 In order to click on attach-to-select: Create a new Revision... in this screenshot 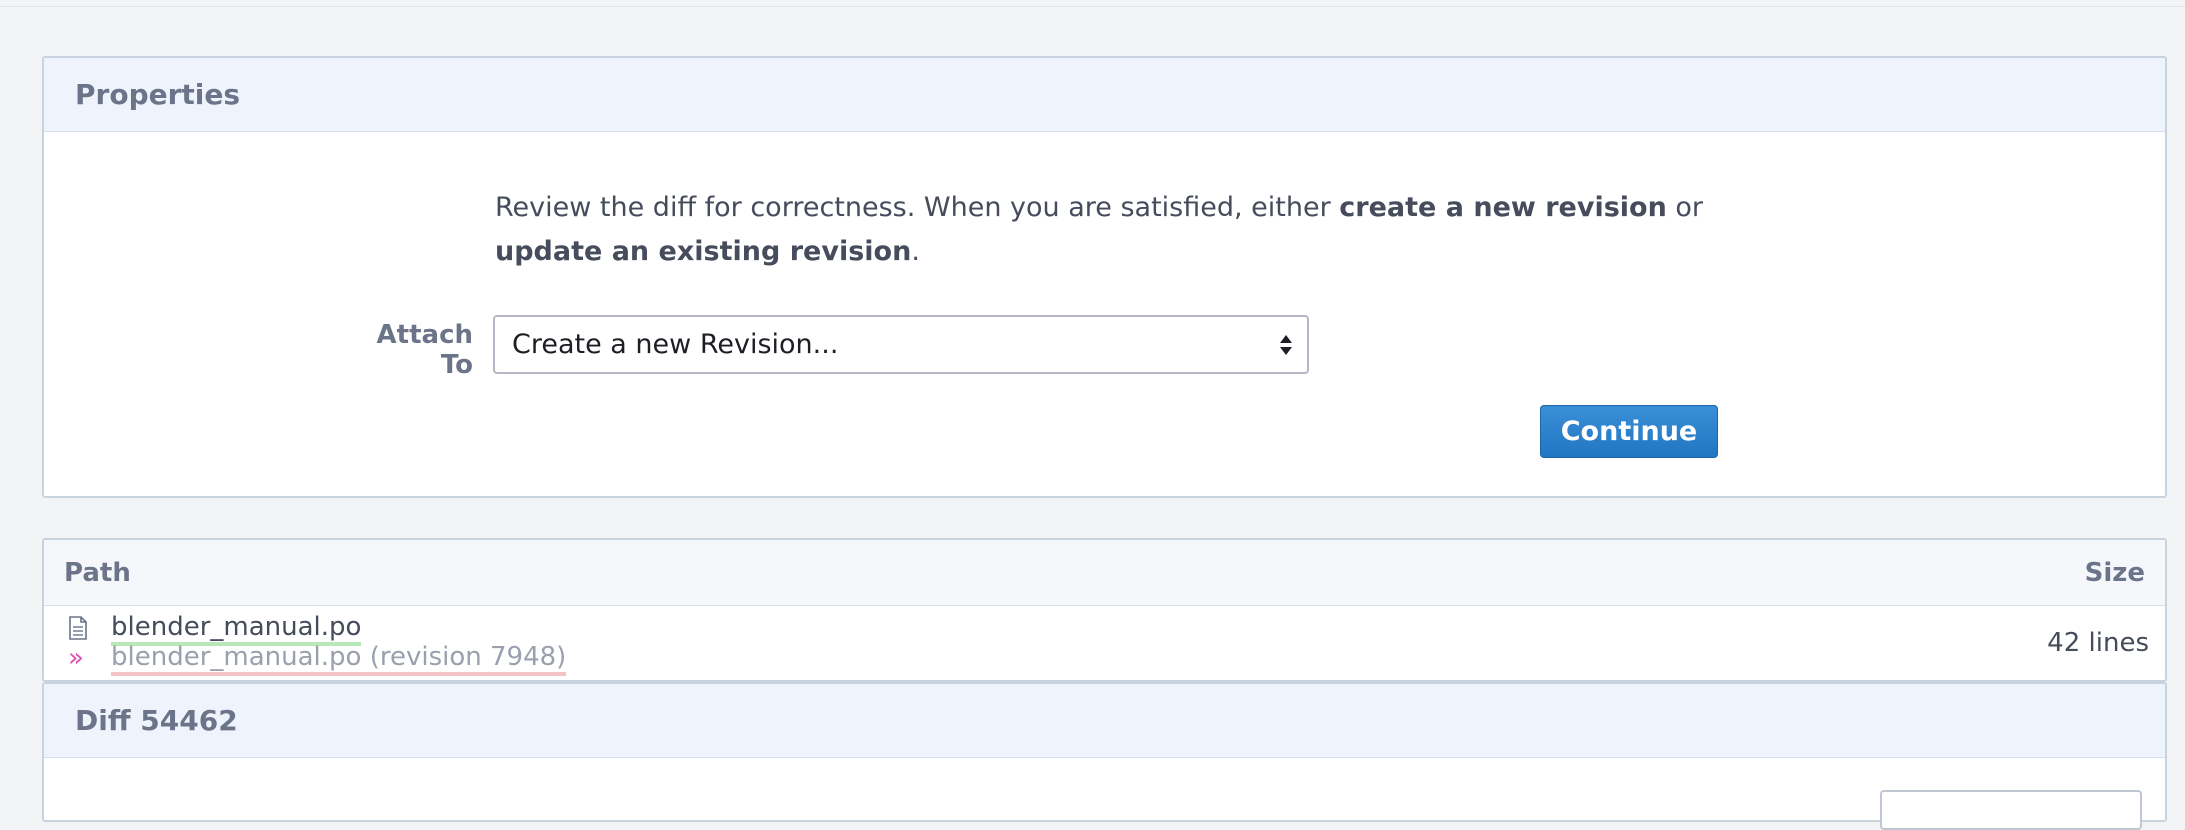, I will do `click(901, 344)`.